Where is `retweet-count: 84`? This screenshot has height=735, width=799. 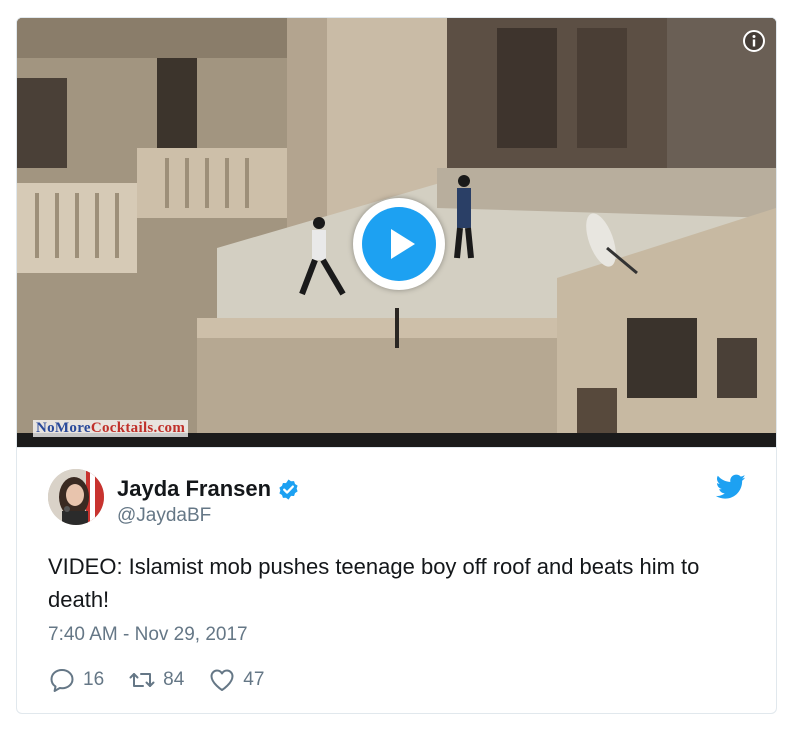
retweet-count: 84 is located at coordinates (174, 679).